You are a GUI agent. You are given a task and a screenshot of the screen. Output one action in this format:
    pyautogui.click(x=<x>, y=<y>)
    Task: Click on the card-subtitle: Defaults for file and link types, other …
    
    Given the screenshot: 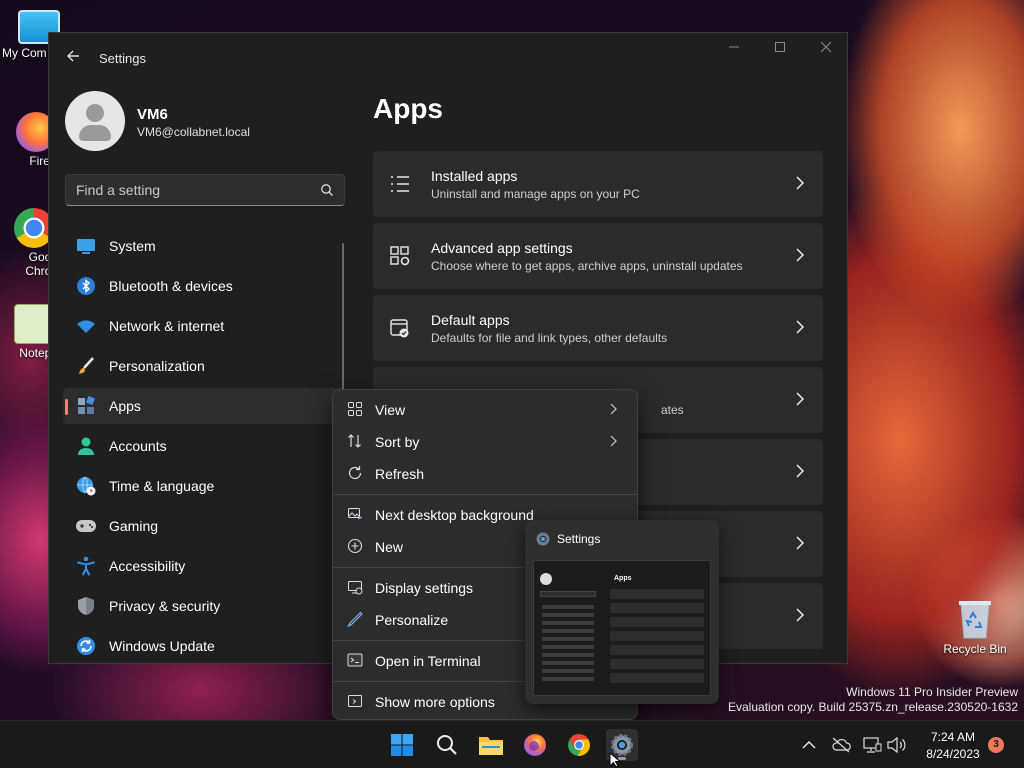 What is the action you would take?
    pyautogui.click(x=549, y=338)
    